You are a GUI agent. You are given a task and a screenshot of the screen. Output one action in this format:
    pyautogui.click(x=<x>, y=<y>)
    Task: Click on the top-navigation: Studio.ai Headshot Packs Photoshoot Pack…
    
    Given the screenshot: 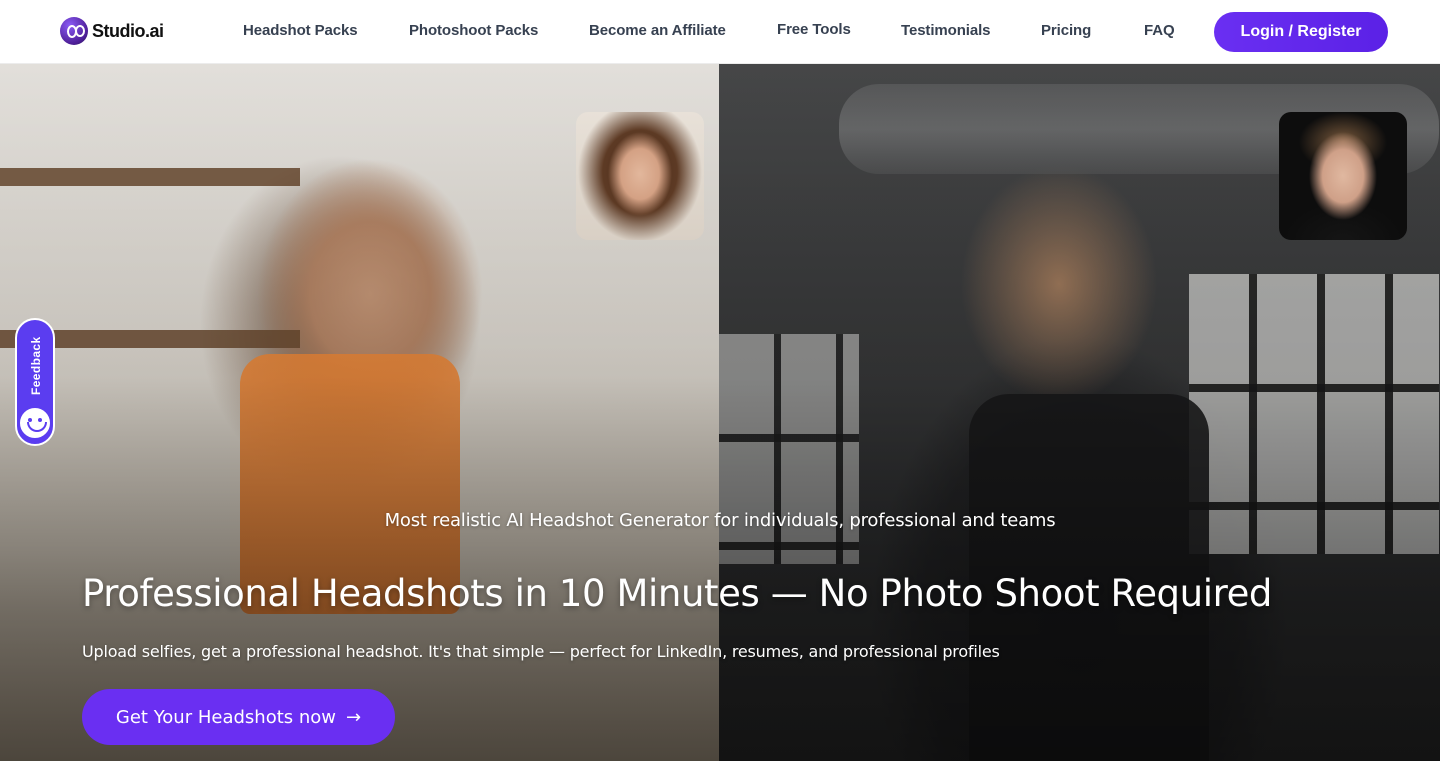 What is the action you would take?
    pyautogui.click(x=720, y=32)
    